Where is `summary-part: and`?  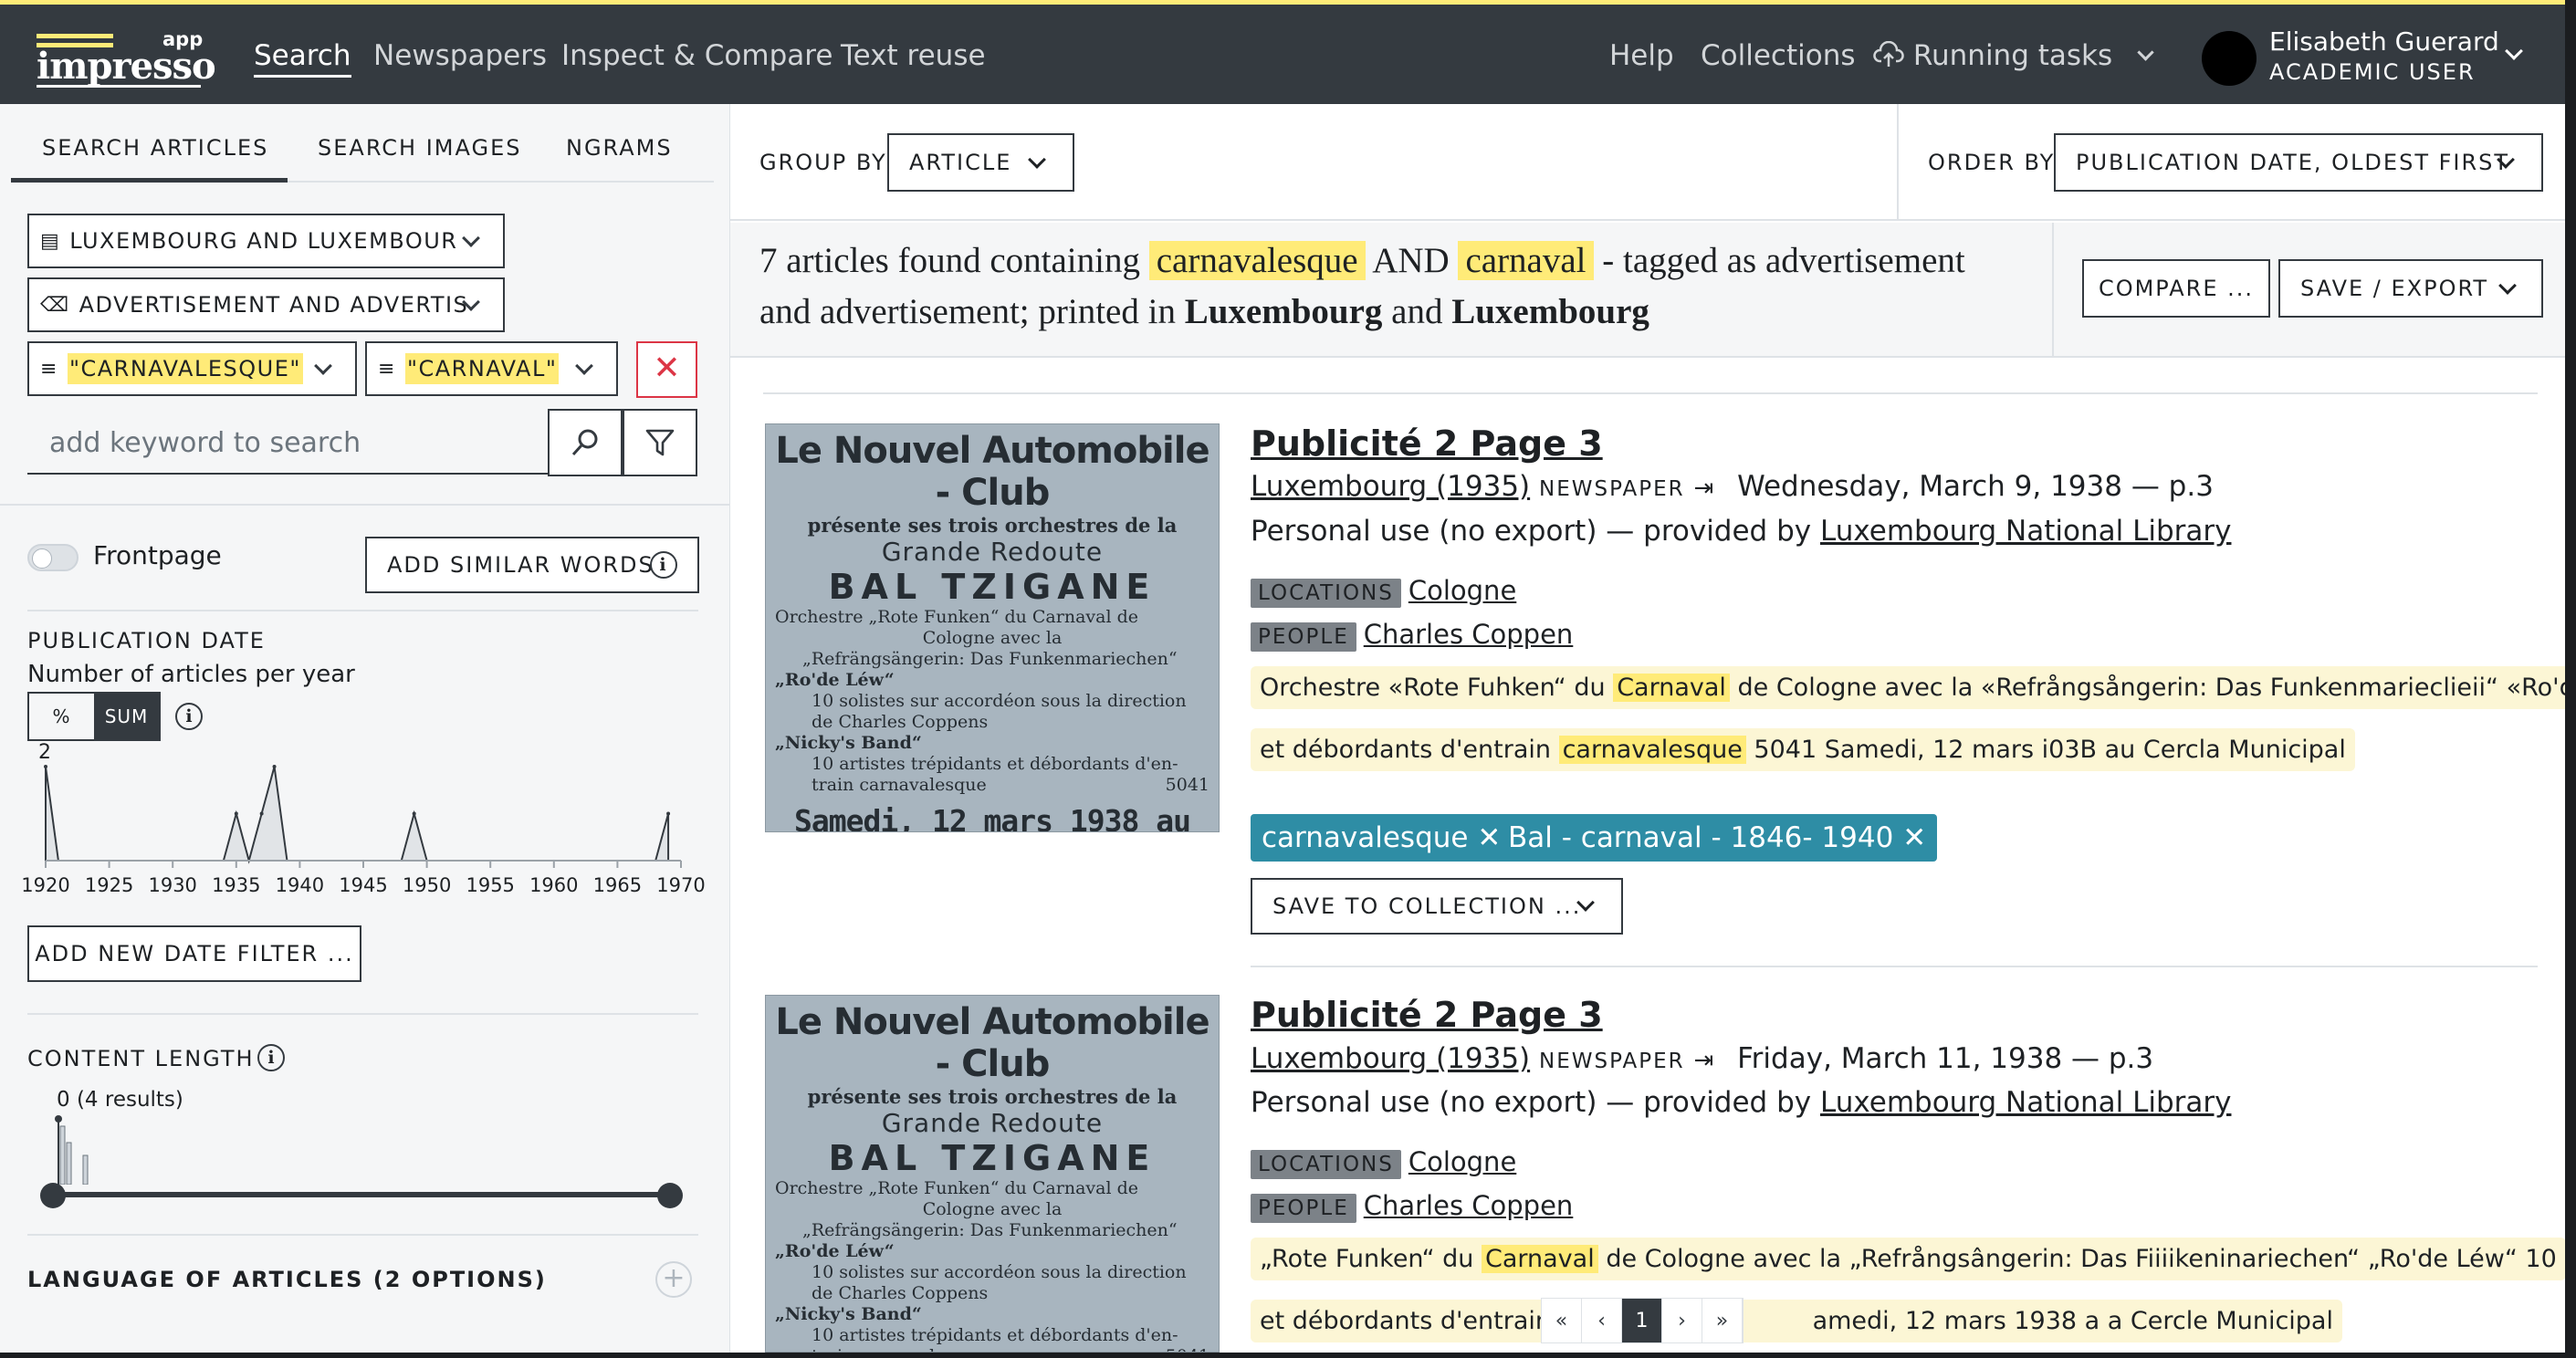
summary-part: and is located at coordinates (1417, 312).